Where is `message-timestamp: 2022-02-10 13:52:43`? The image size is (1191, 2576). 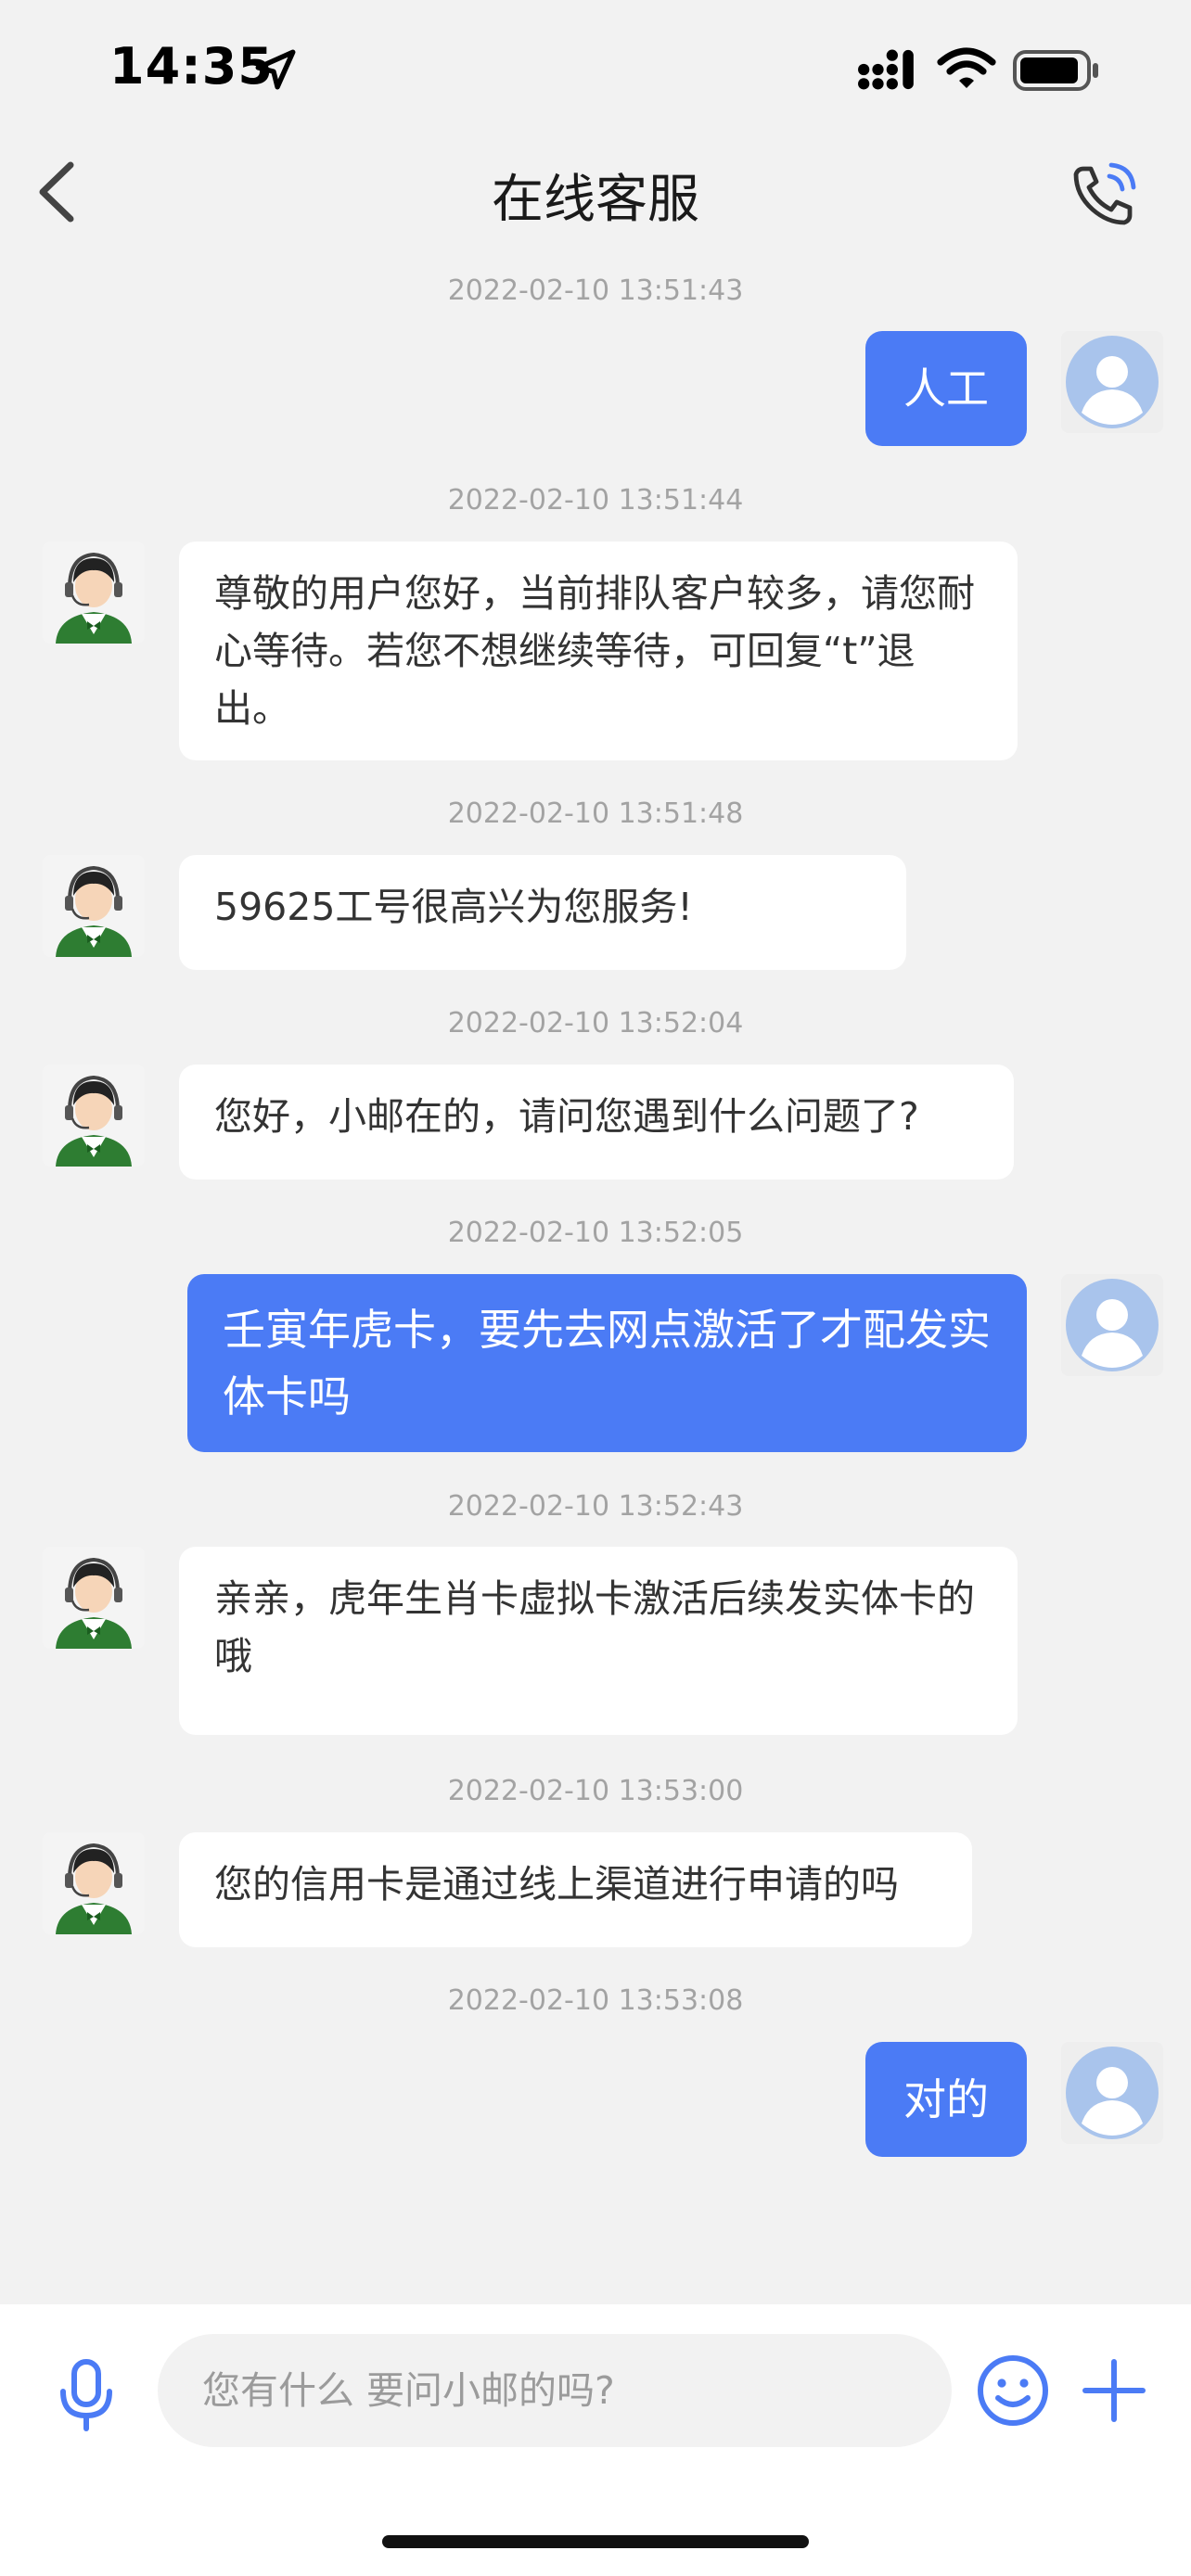
message-timestamp: 2022-02-10 13:52:43 is located at coordinates (595, 1506).